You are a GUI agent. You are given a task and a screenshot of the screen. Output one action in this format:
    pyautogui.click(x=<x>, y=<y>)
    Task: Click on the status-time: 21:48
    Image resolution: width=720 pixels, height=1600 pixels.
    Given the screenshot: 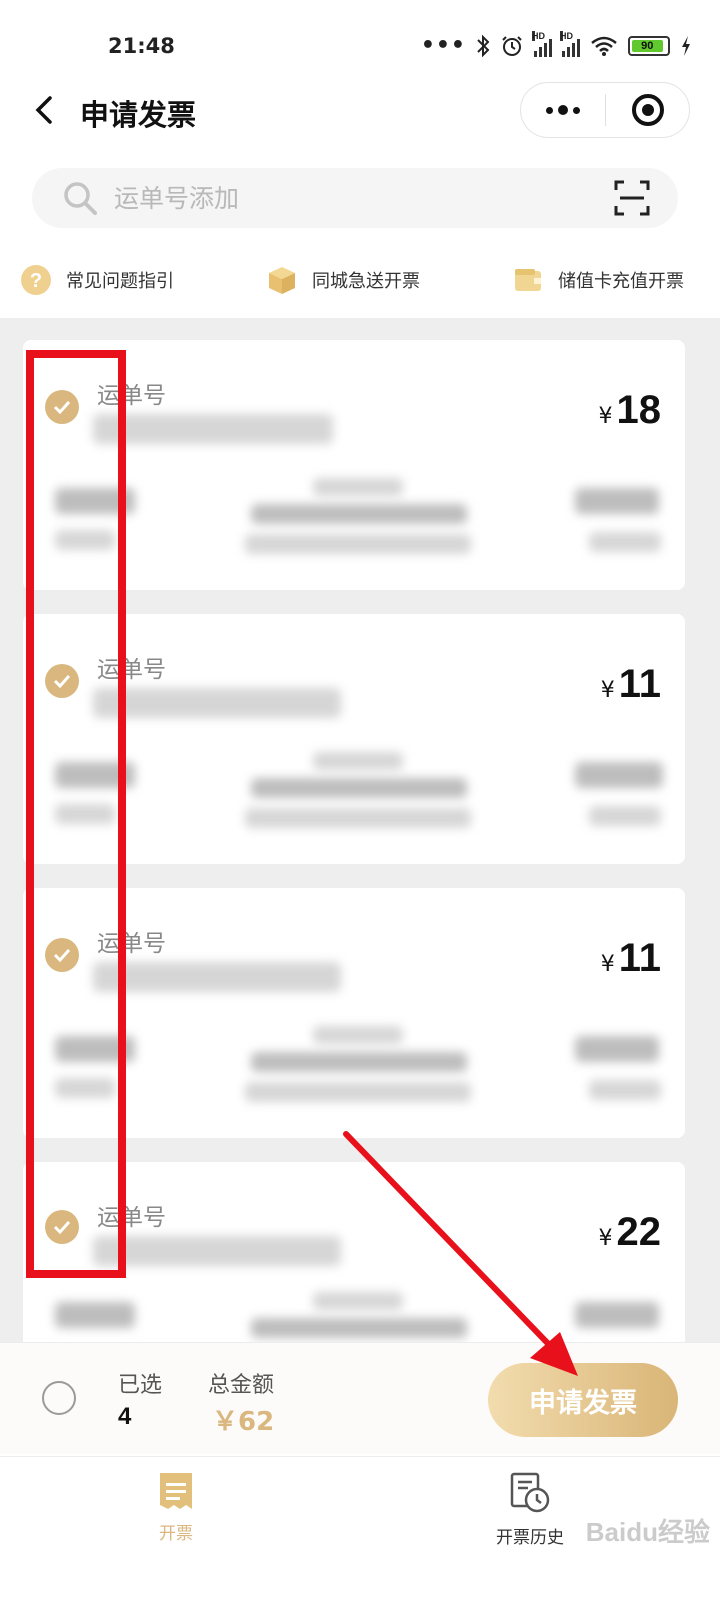 What is the action you would take?
    pyautogui.click(x=141, y=46)
    